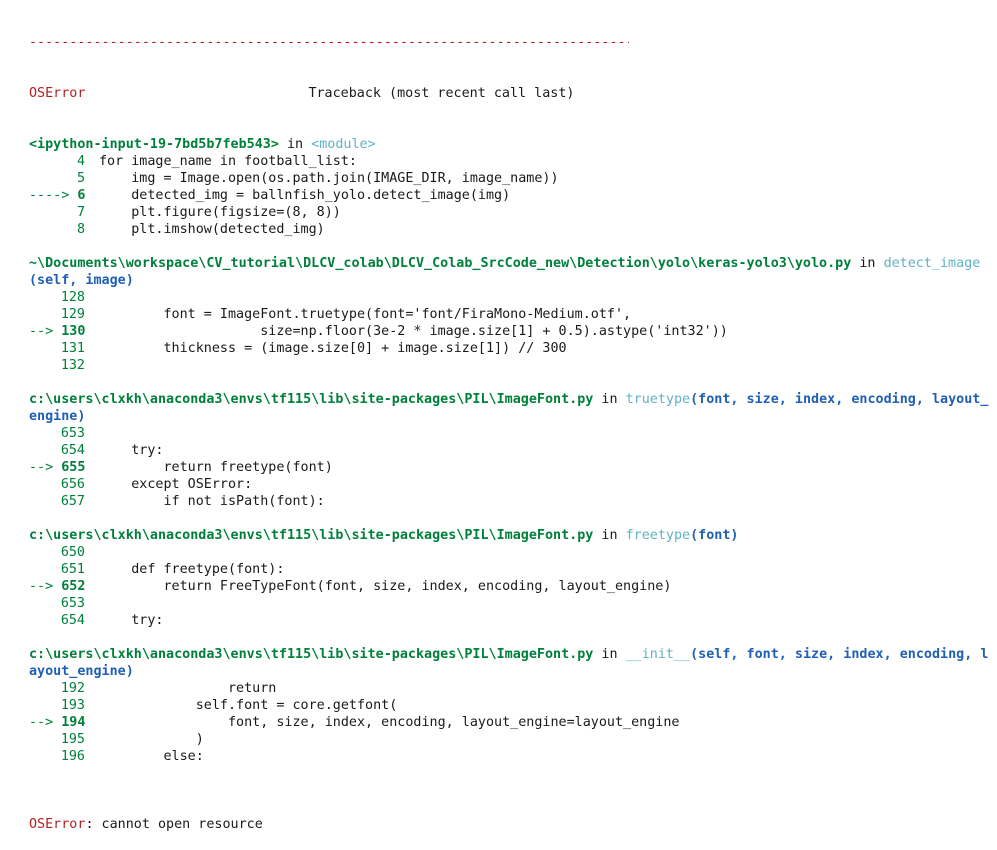 The height and width of the screenshot is (850, 997). Describe the element at coordinates (714, 535) in the screenshot. I see `frame-args: (font)` at that location.